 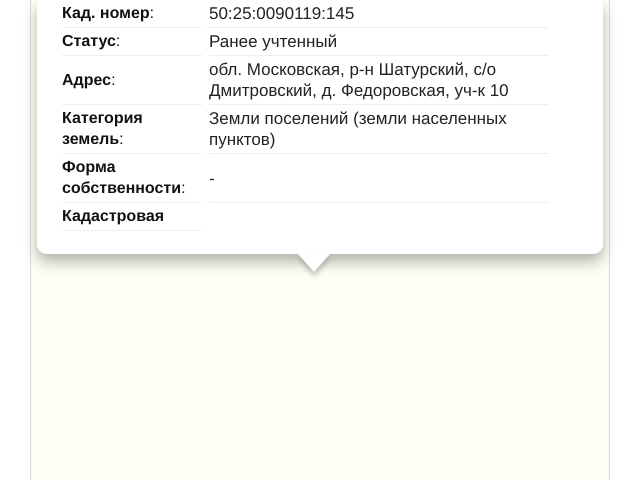 I want to click on field-label: Кадастровая, so click(x=132, y=217).